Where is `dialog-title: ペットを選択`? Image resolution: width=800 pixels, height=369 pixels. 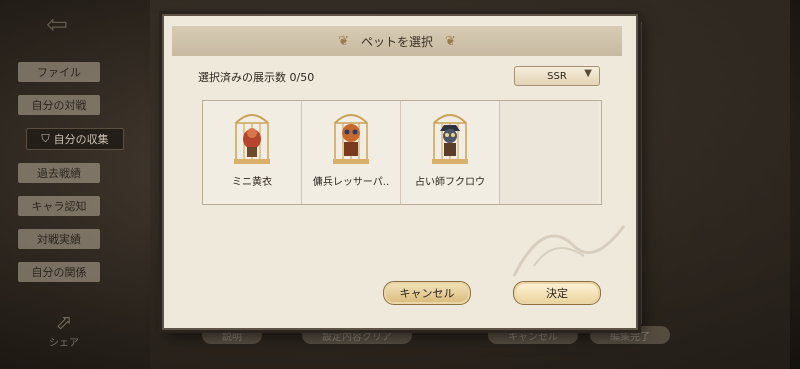 dialog-title: ペットを選択 is located at coordinates (396, 41).